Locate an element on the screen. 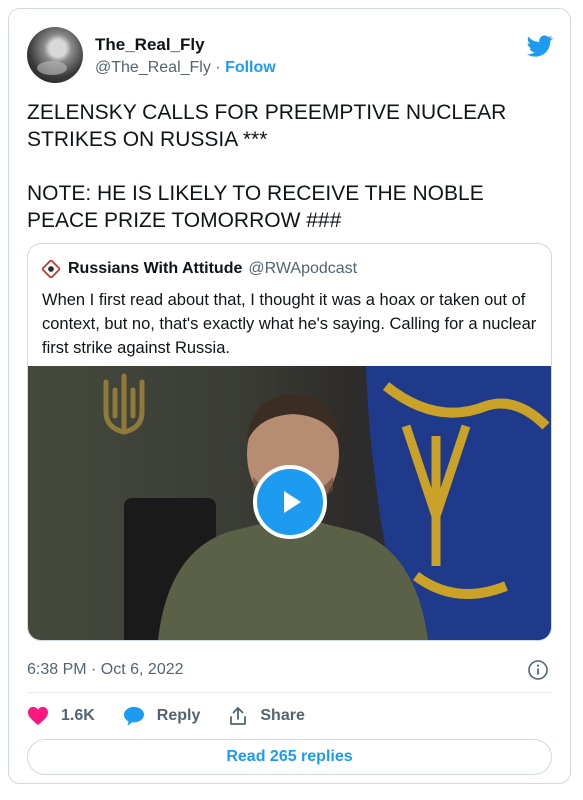 The image size is (583, 800). heart-icon is located at coordinates (38, 716).